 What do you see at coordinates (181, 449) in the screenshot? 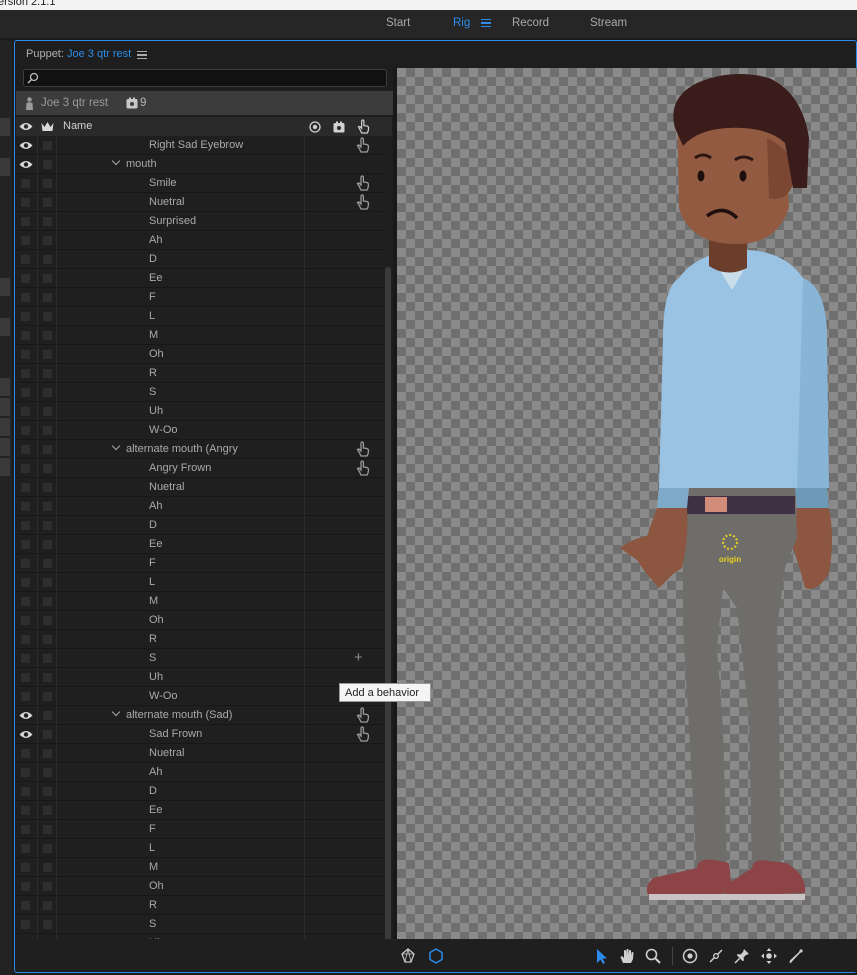
I see `layer-name-cell: alternate mouth (Angry` at bounding box center [181, 449].